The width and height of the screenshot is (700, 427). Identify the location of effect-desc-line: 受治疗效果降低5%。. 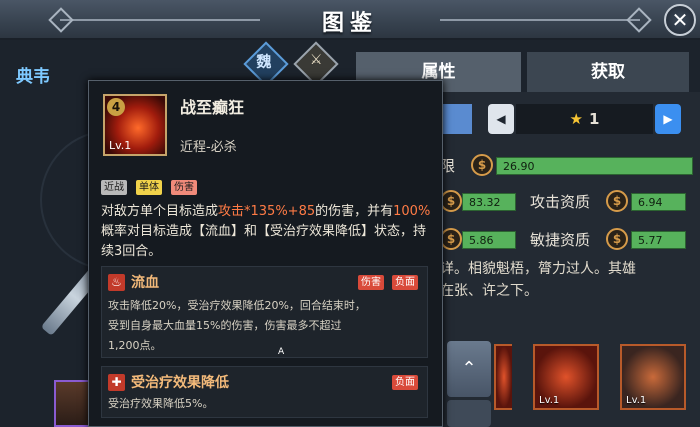
(161, 403).